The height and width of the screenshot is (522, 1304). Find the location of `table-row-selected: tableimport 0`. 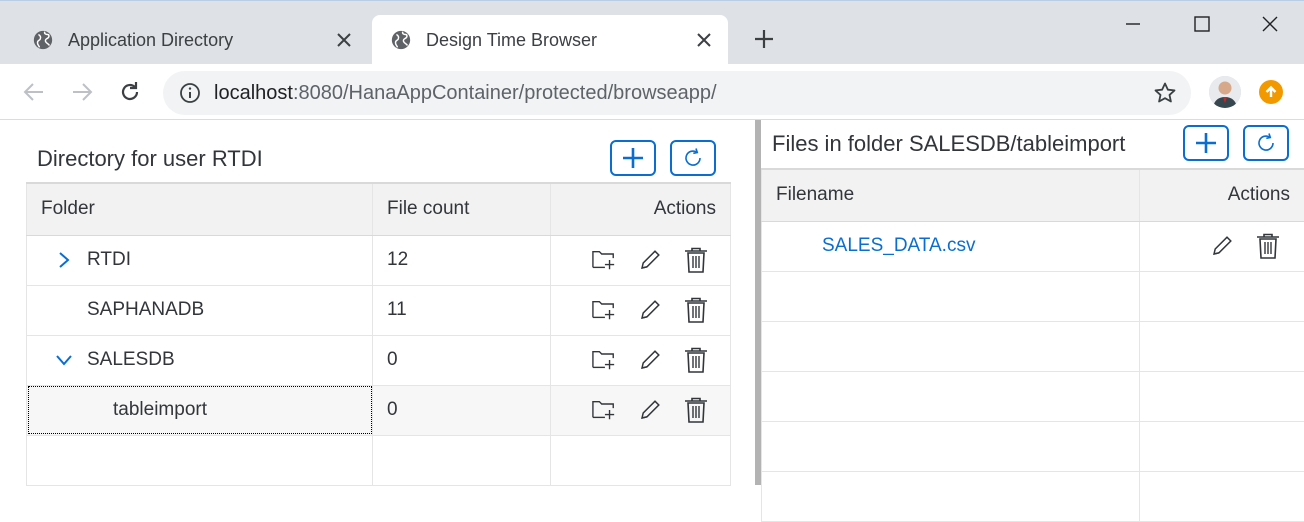

table-row-selected: tableimport 0 is located at coordinates (379, 410).